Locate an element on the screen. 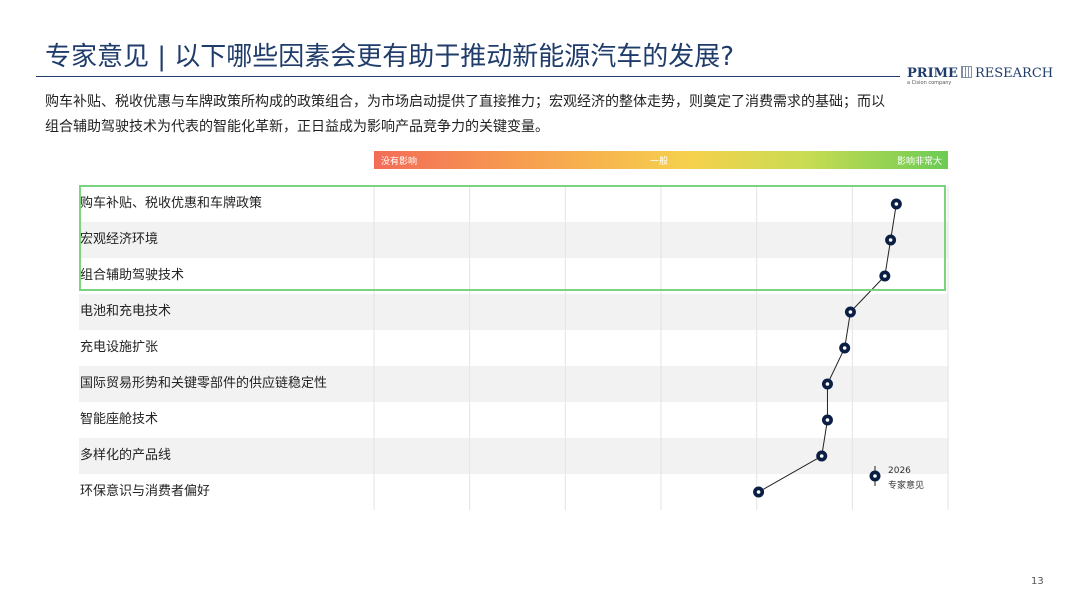  legend-label: 专家意见 is located at coordinates (906, 486).